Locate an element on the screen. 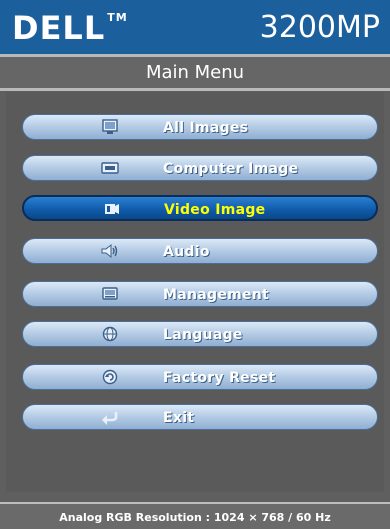  menu-item-label: Computer Image is located at coordinates (231, 169).